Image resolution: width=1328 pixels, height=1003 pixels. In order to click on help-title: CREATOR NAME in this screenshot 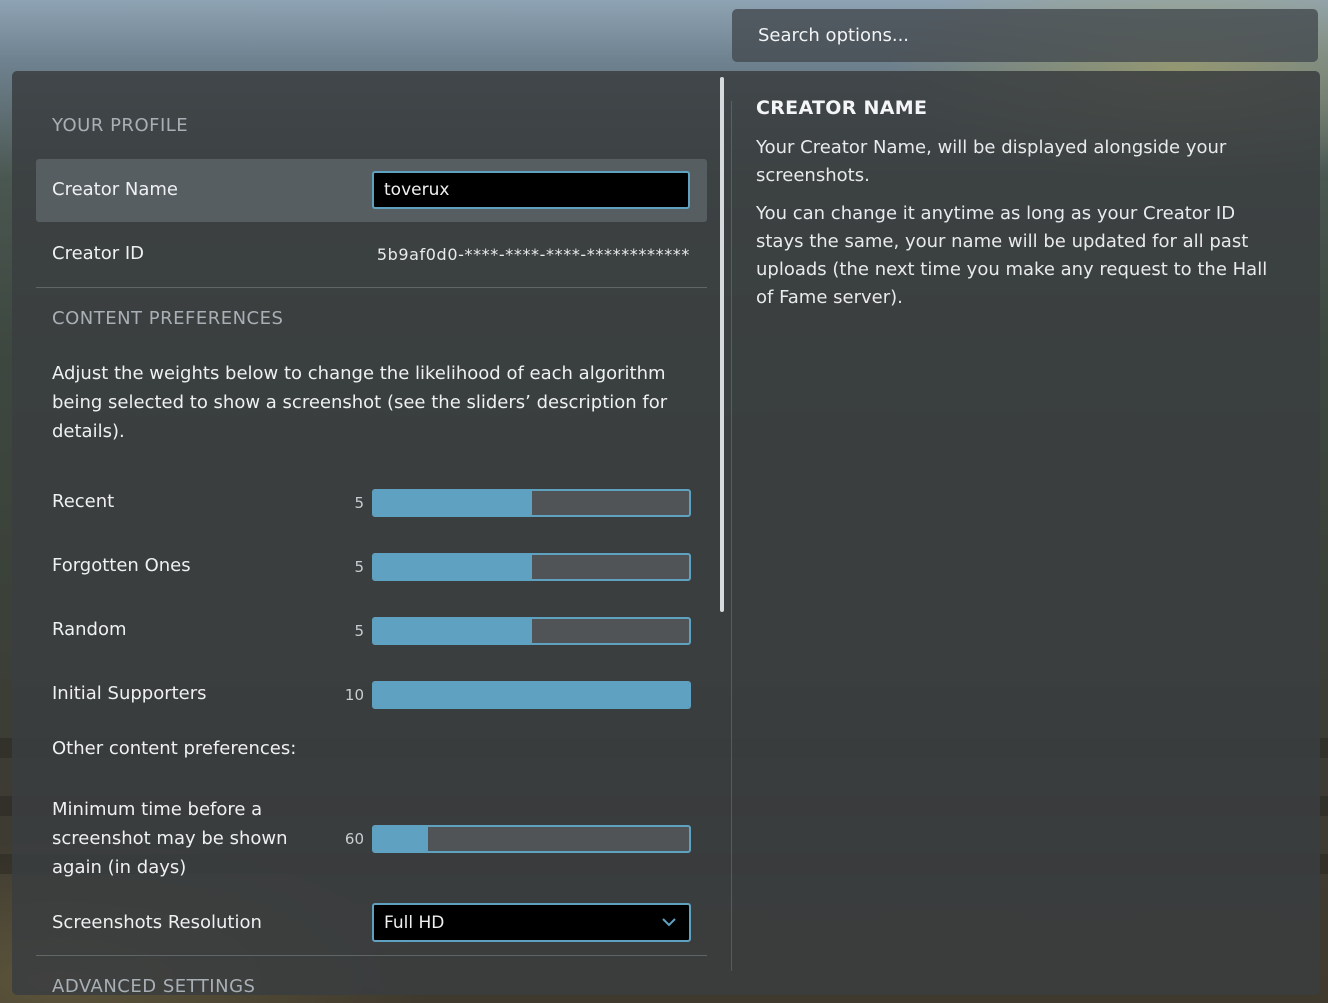, I will do `click(842, 108)`.